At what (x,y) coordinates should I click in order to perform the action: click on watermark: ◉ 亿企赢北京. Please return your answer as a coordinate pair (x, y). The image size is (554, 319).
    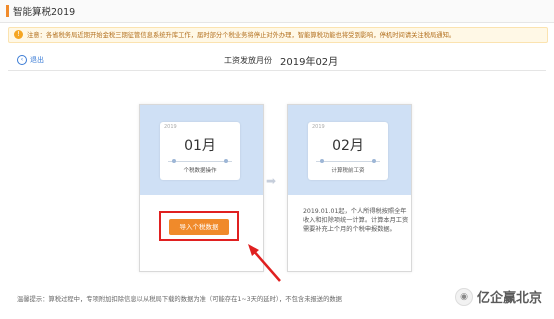
    Looking at the image, I should click on (498, 296).